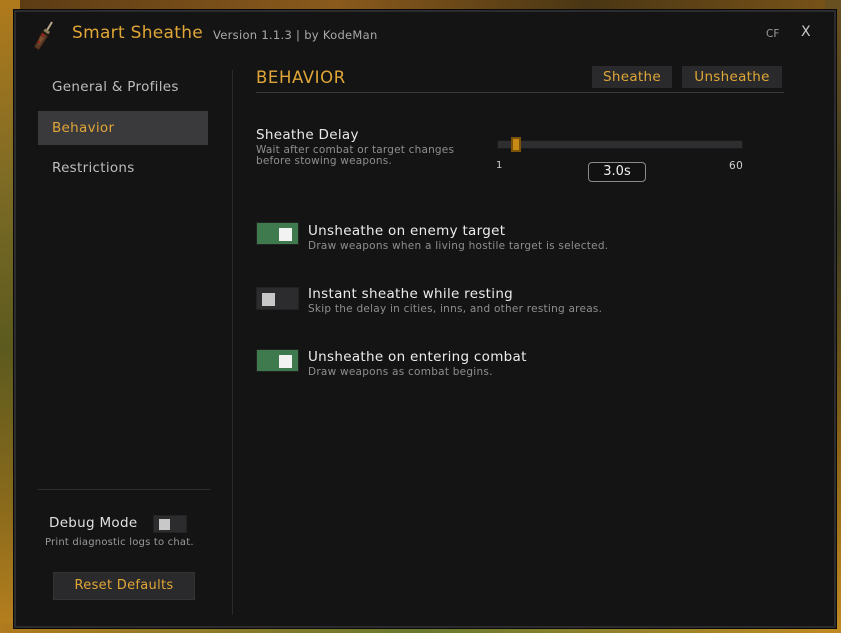 This screenshot has height=633, width=841. What do you see at coordinates (617, 172) in the screenshot?
I see `sheathe-delay-value-field: 3.0s` at bounding box center [617, 172].